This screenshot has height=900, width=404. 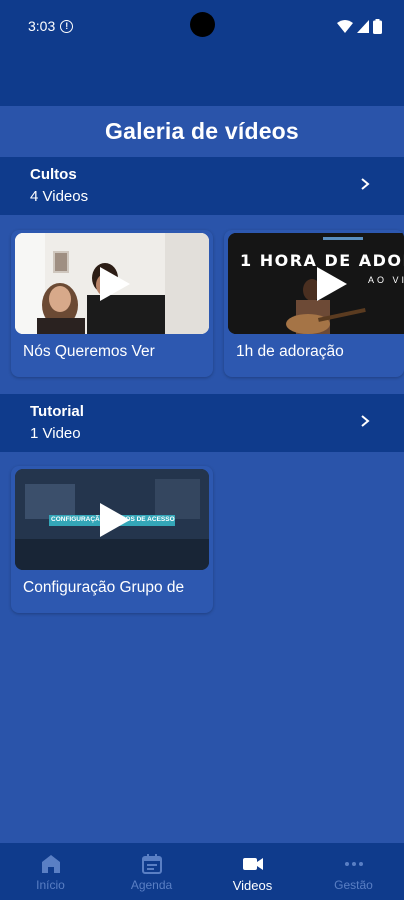 I want to click on app-bar, so click(x=202, y=79).